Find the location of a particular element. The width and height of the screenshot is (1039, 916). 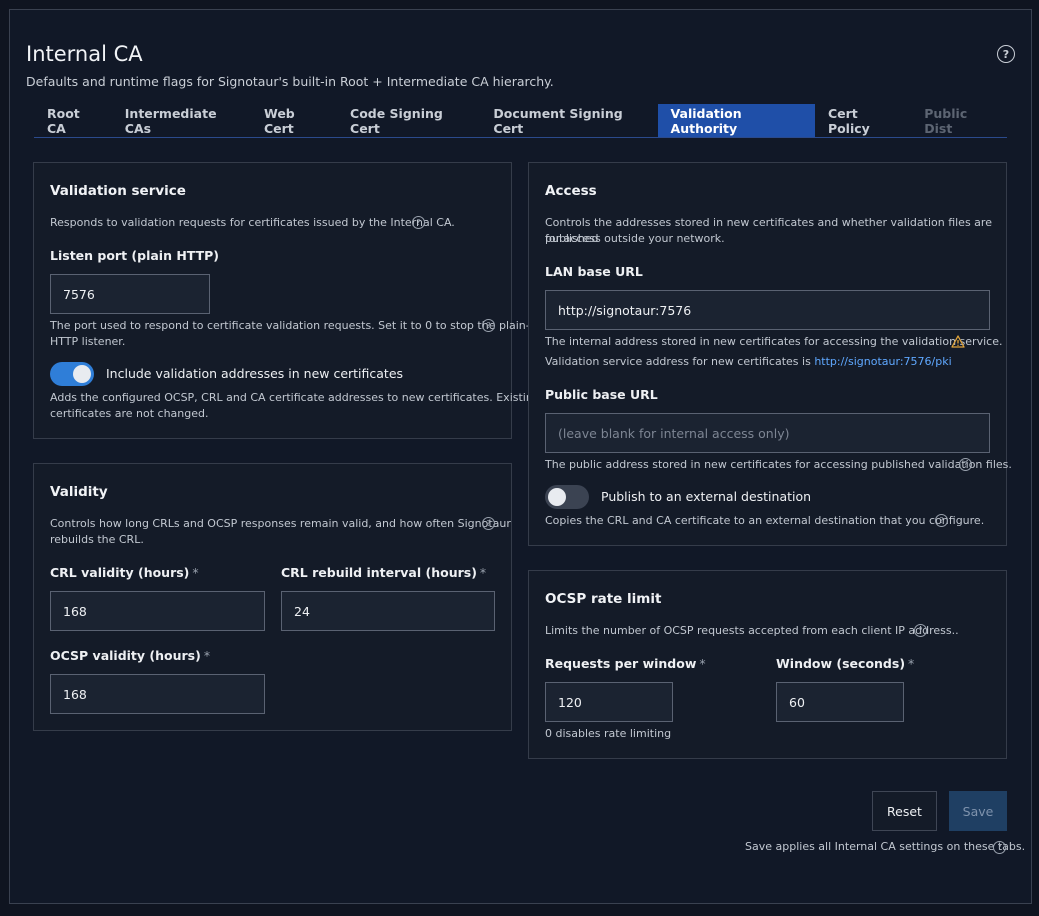

requests-per-window-input: 120 is located at coordinates (609, 702).